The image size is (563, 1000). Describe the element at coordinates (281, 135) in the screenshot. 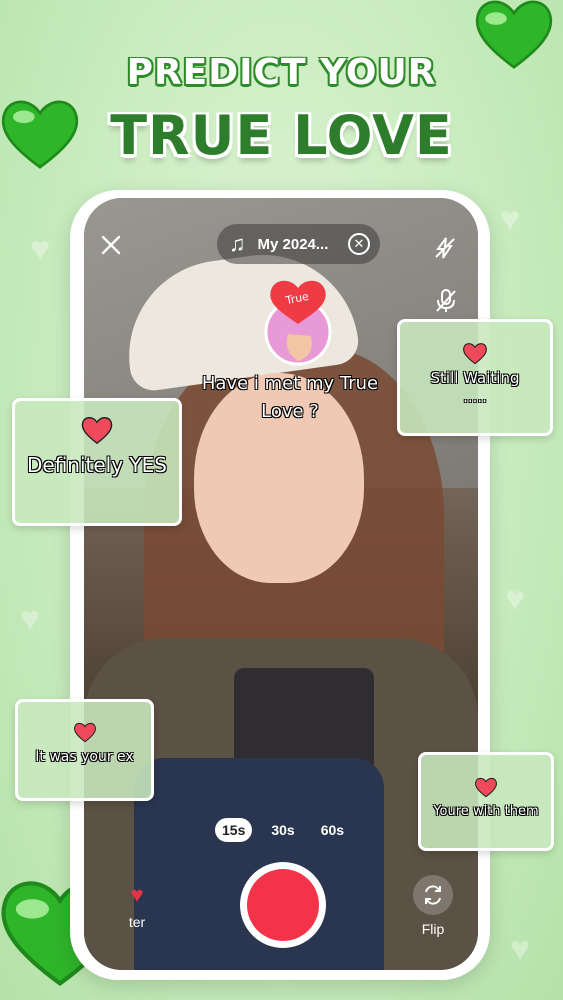

I see `headline-line-2: TRUE LOVE` at that location.